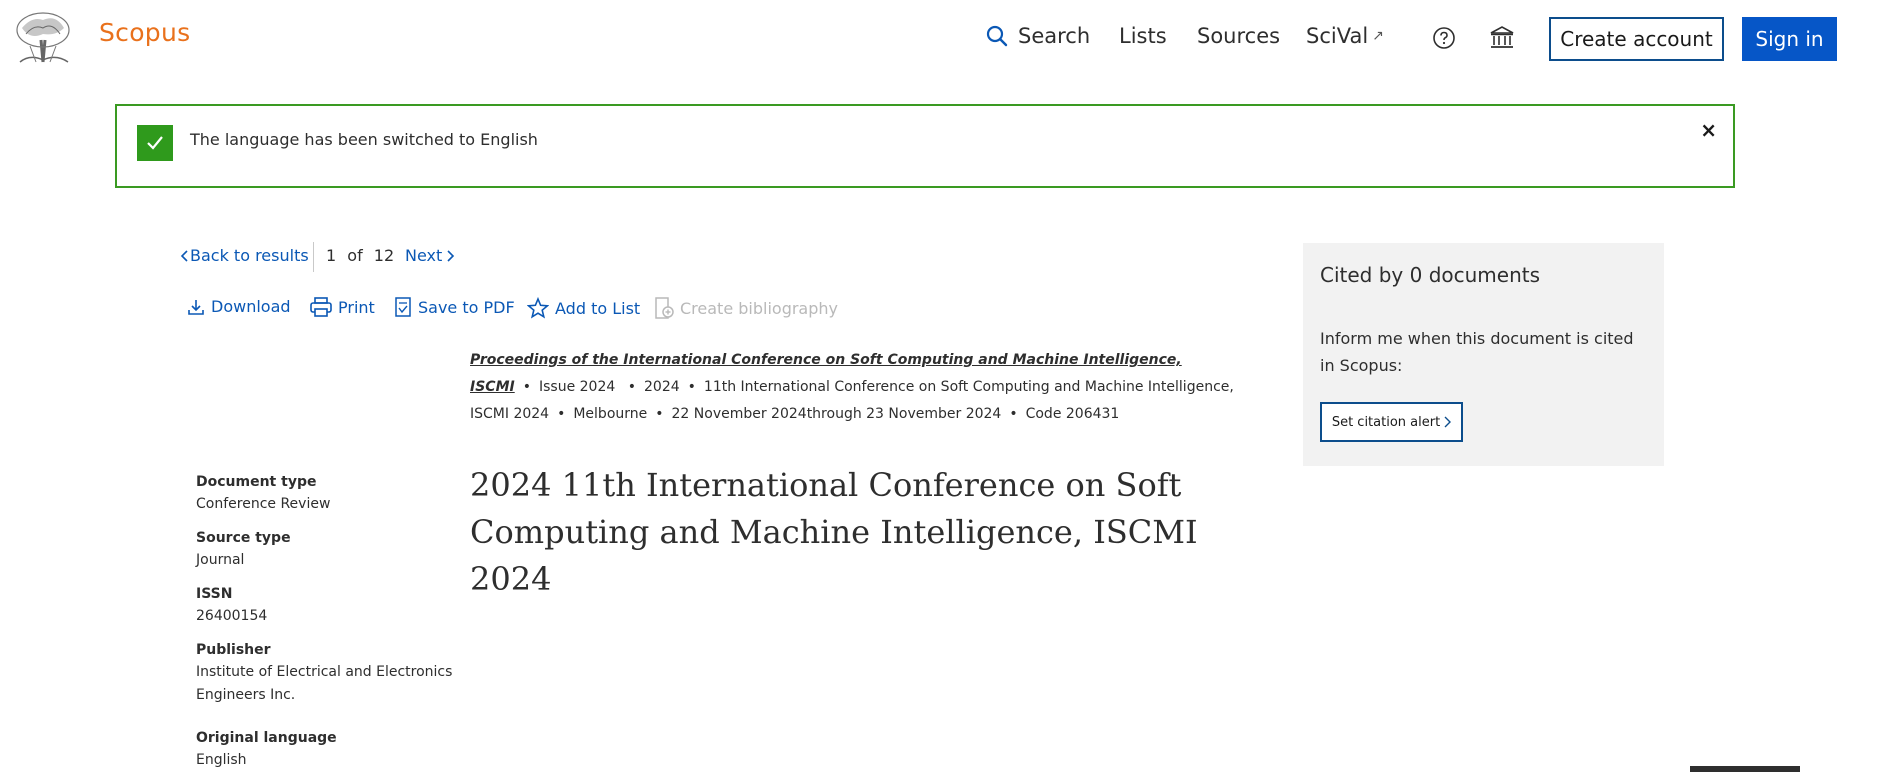 The image size is (1879, 772). I want to click on cited-by-title: Cited by 0 documents, so click(1430, 275).